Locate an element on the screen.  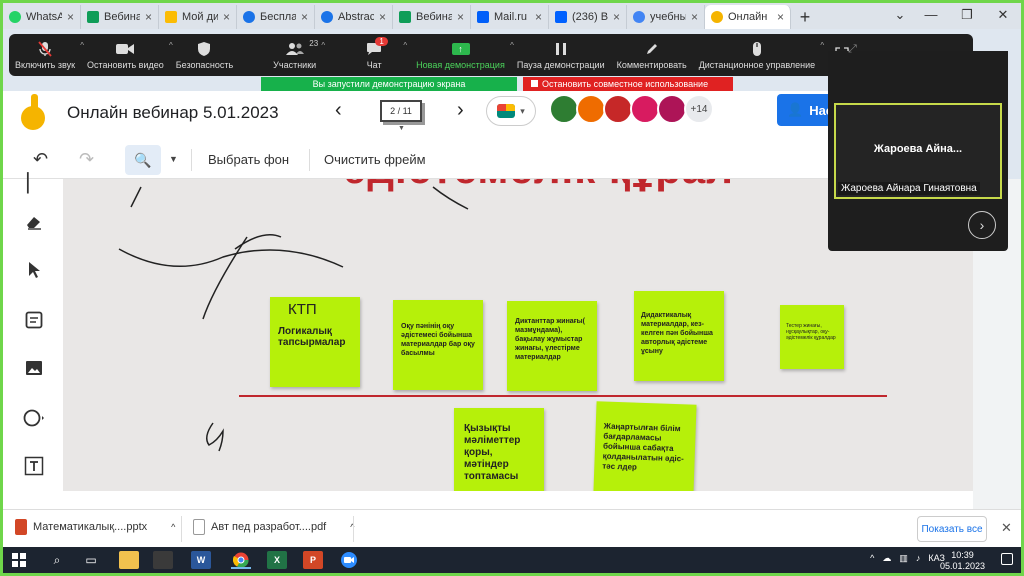
close-downloads-icon: ✕ is located at coordinates (1006, 528).